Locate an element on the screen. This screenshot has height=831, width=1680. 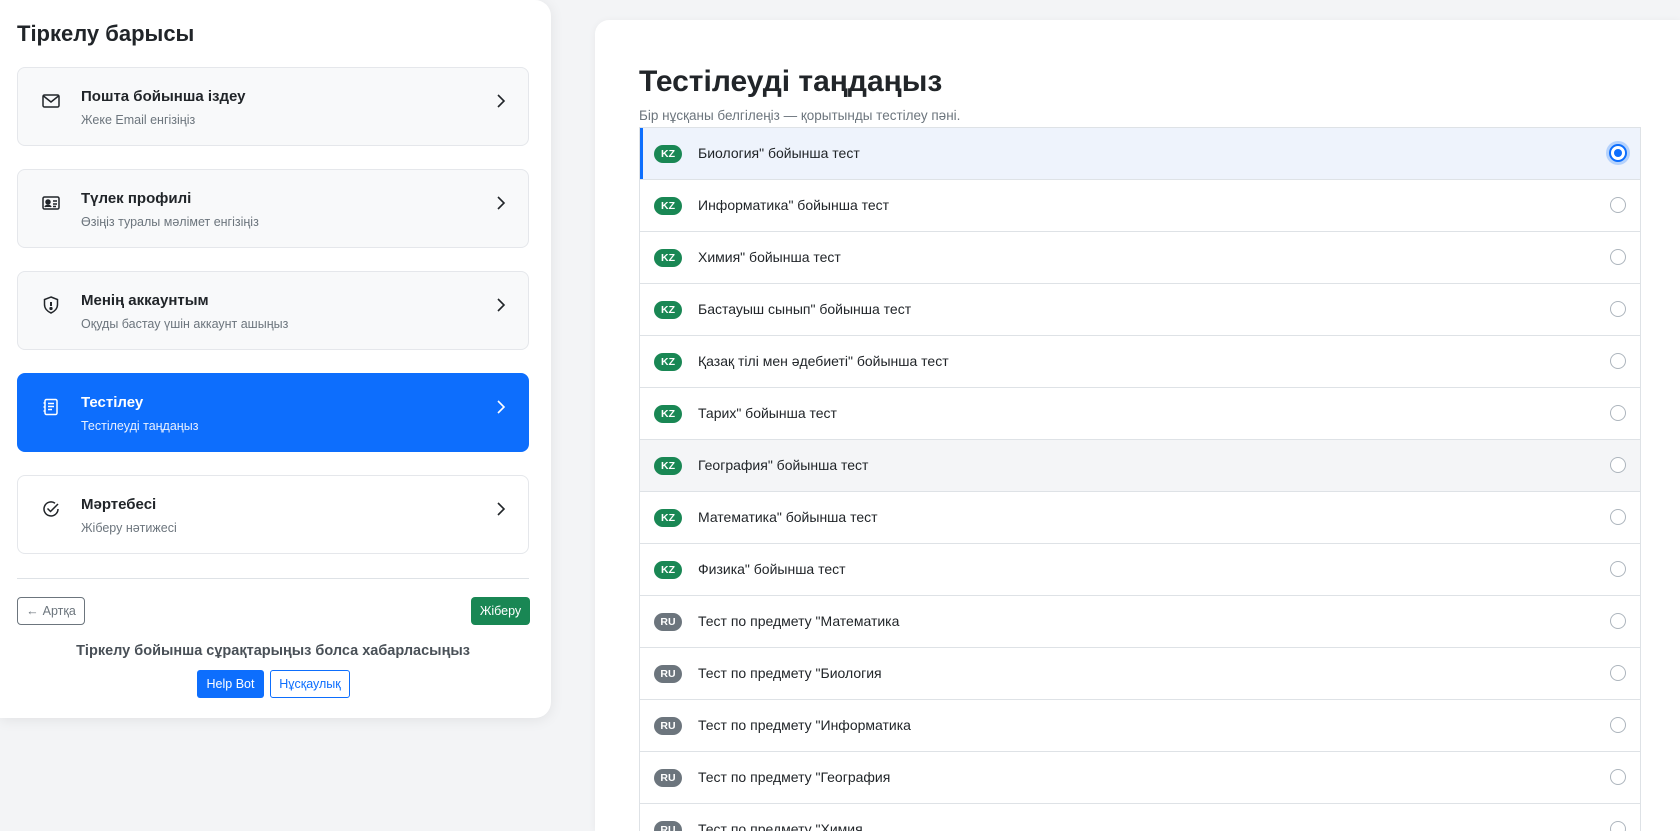
test-option: KZ География" бойынша тест is located at coordinates (1140, 466).